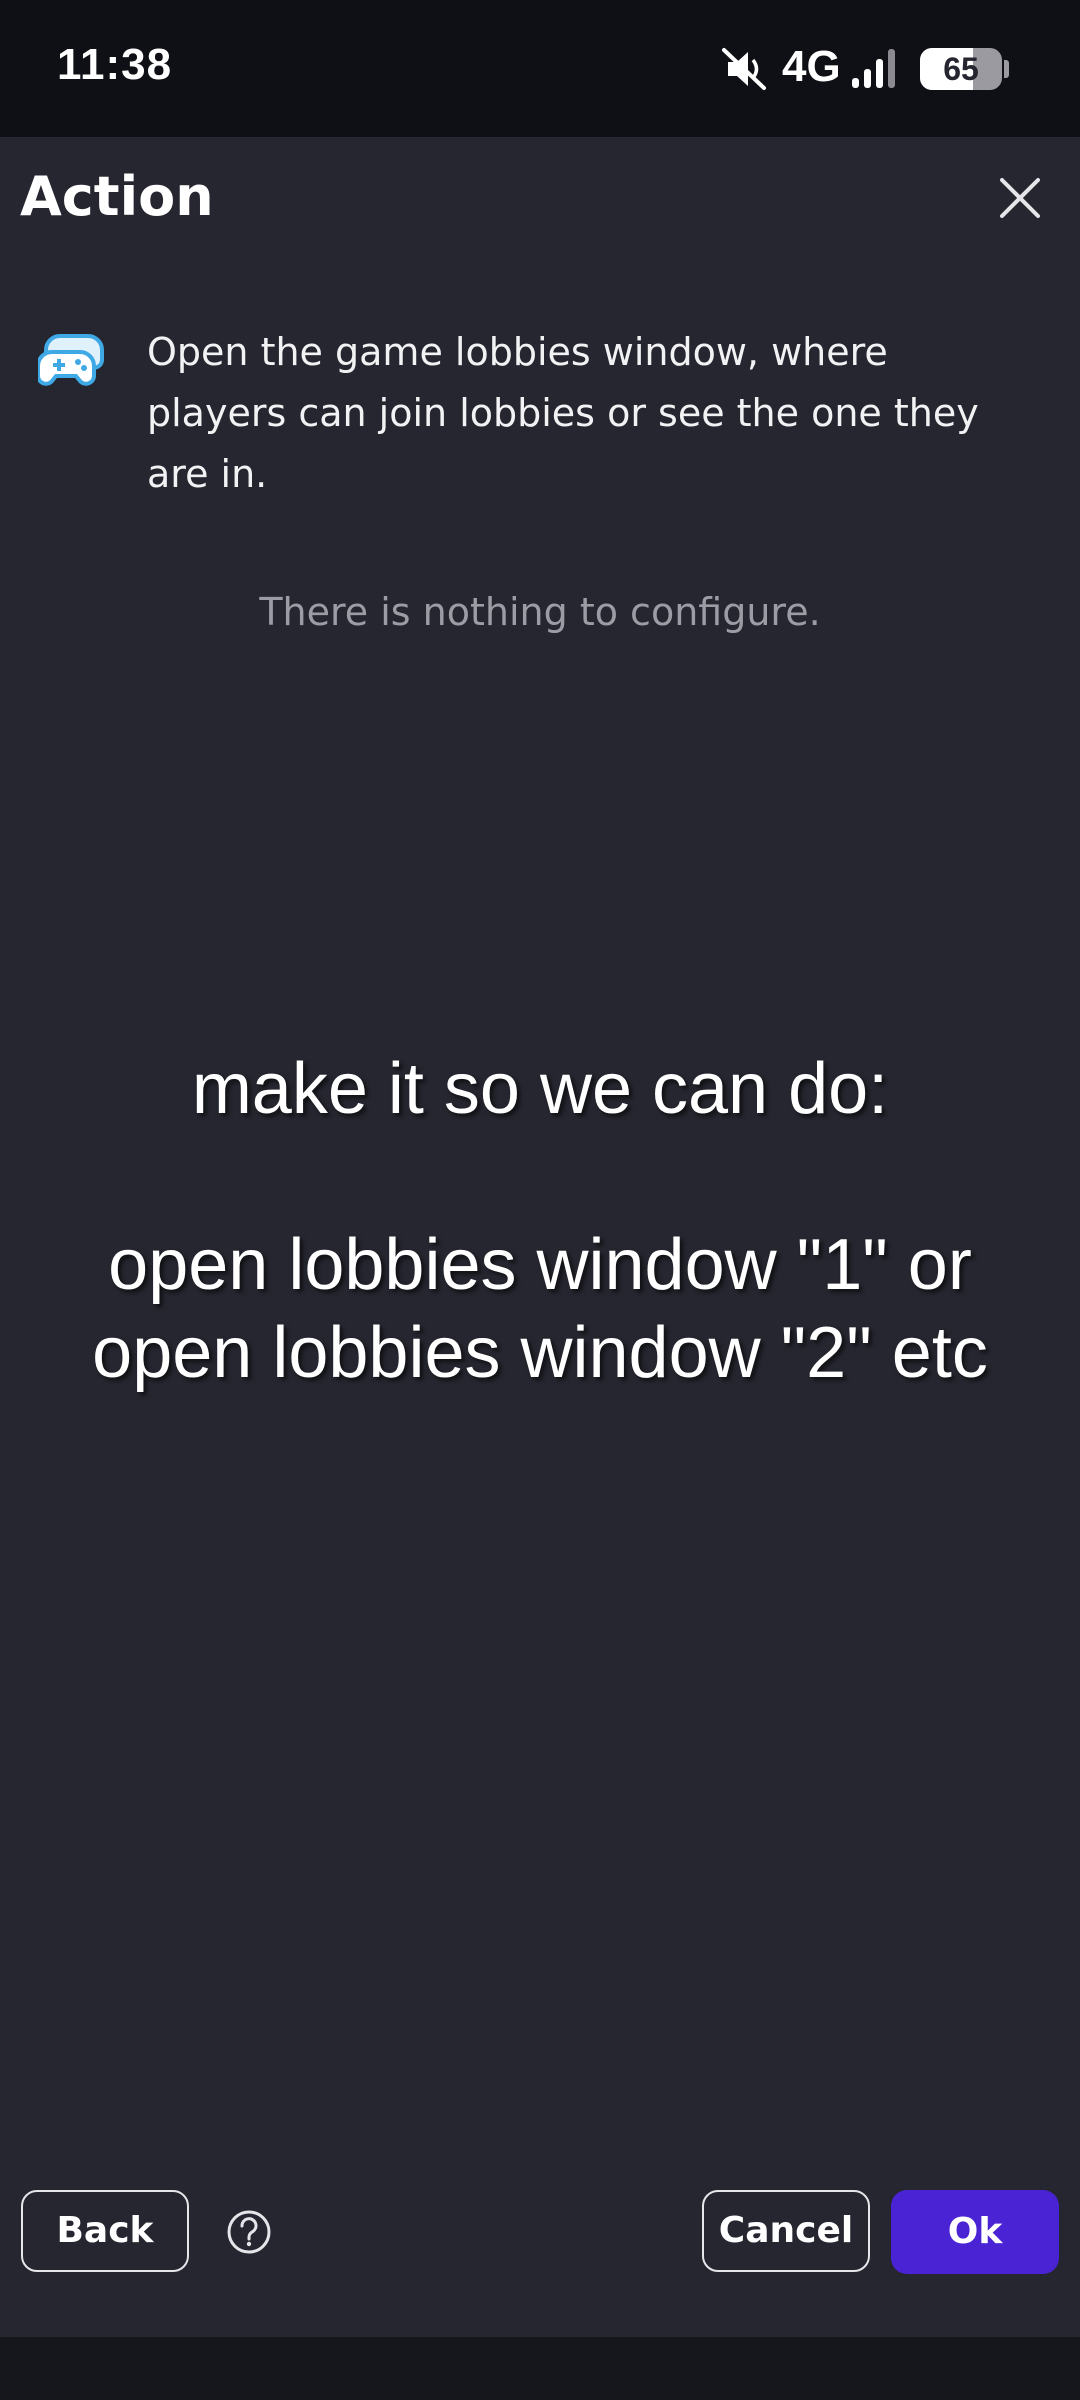 This screenshot has width=1080, height=2400. I want to click on status-time: 11:38, so click(115, 64).